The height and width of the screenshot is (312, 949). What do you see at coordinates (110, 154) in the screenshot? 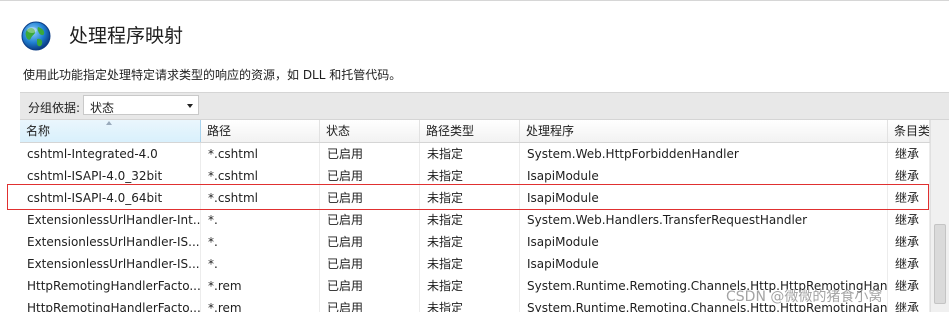
I see `cell-name: cshtml-Integrated-4.0` at bounding box center [110, 154].